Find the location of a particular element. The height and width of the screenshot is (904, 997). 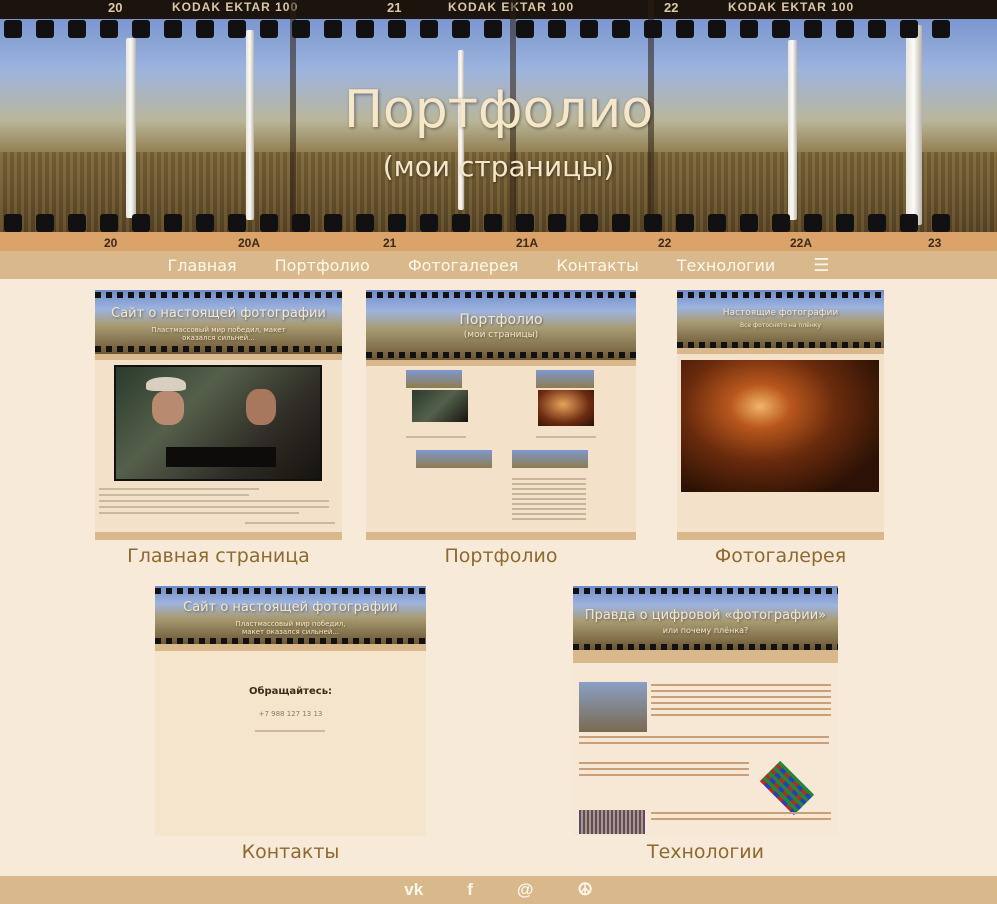

peace-icon: ☮ is located at coordinates (584, 890).